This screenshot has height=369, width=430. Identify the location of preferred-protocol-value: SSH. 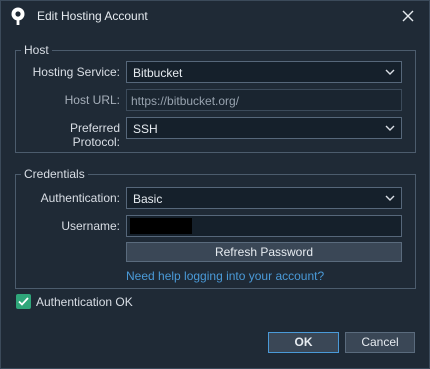
(145, 129).